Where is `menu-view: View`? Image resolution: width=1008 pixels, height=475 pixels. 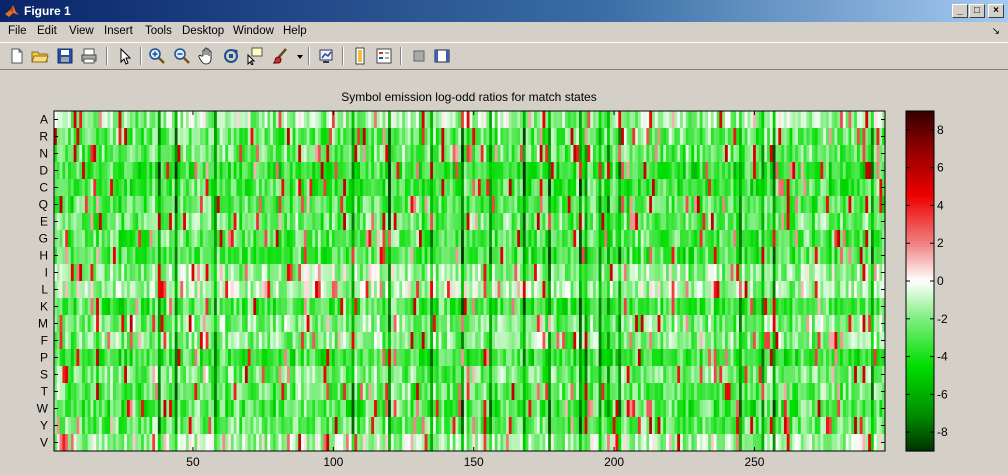 menu-view: View is located at coordinates (81, 31).